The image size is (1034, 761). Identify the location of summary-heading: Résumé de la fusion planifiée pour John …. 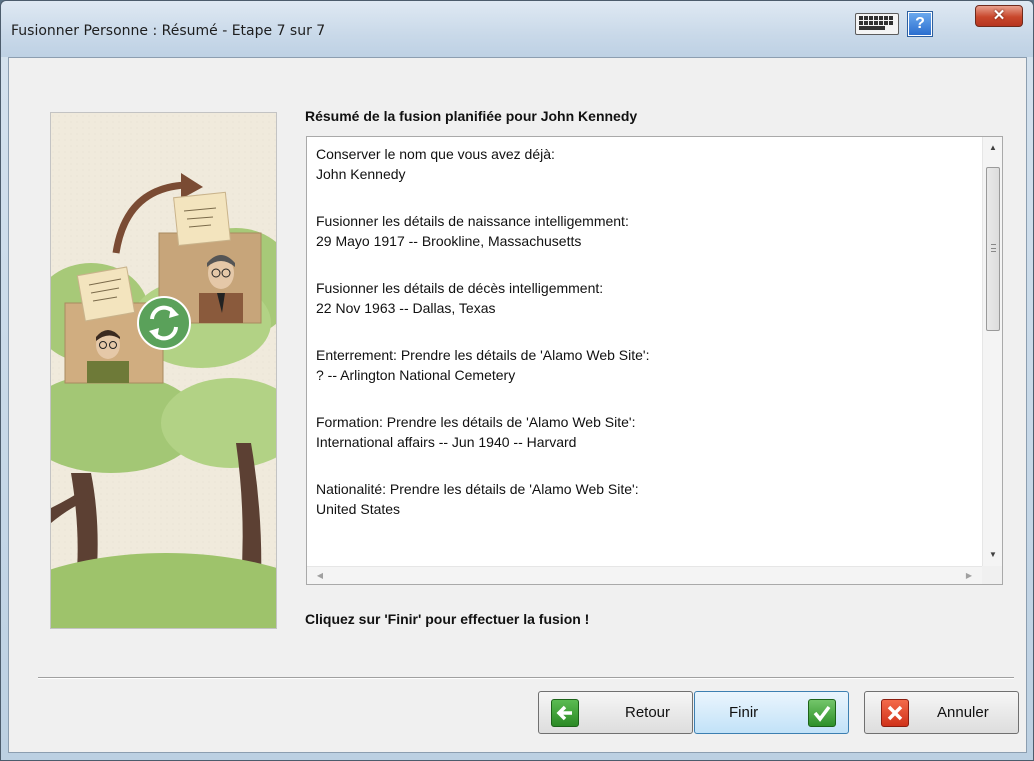
(471, 116).